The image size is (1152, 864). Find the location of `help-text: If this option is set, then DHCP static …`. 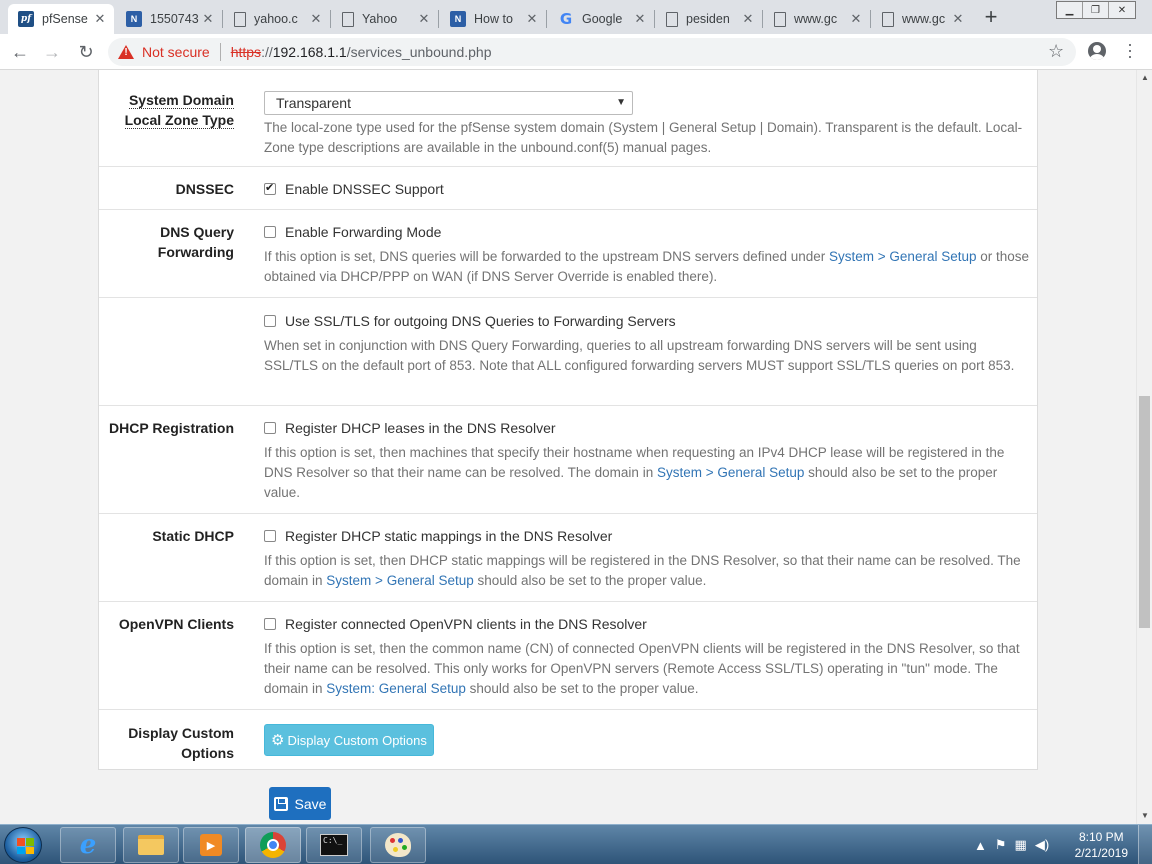

help-text: If this option is set, then DHCP static … is located at coordinates (642, 570).